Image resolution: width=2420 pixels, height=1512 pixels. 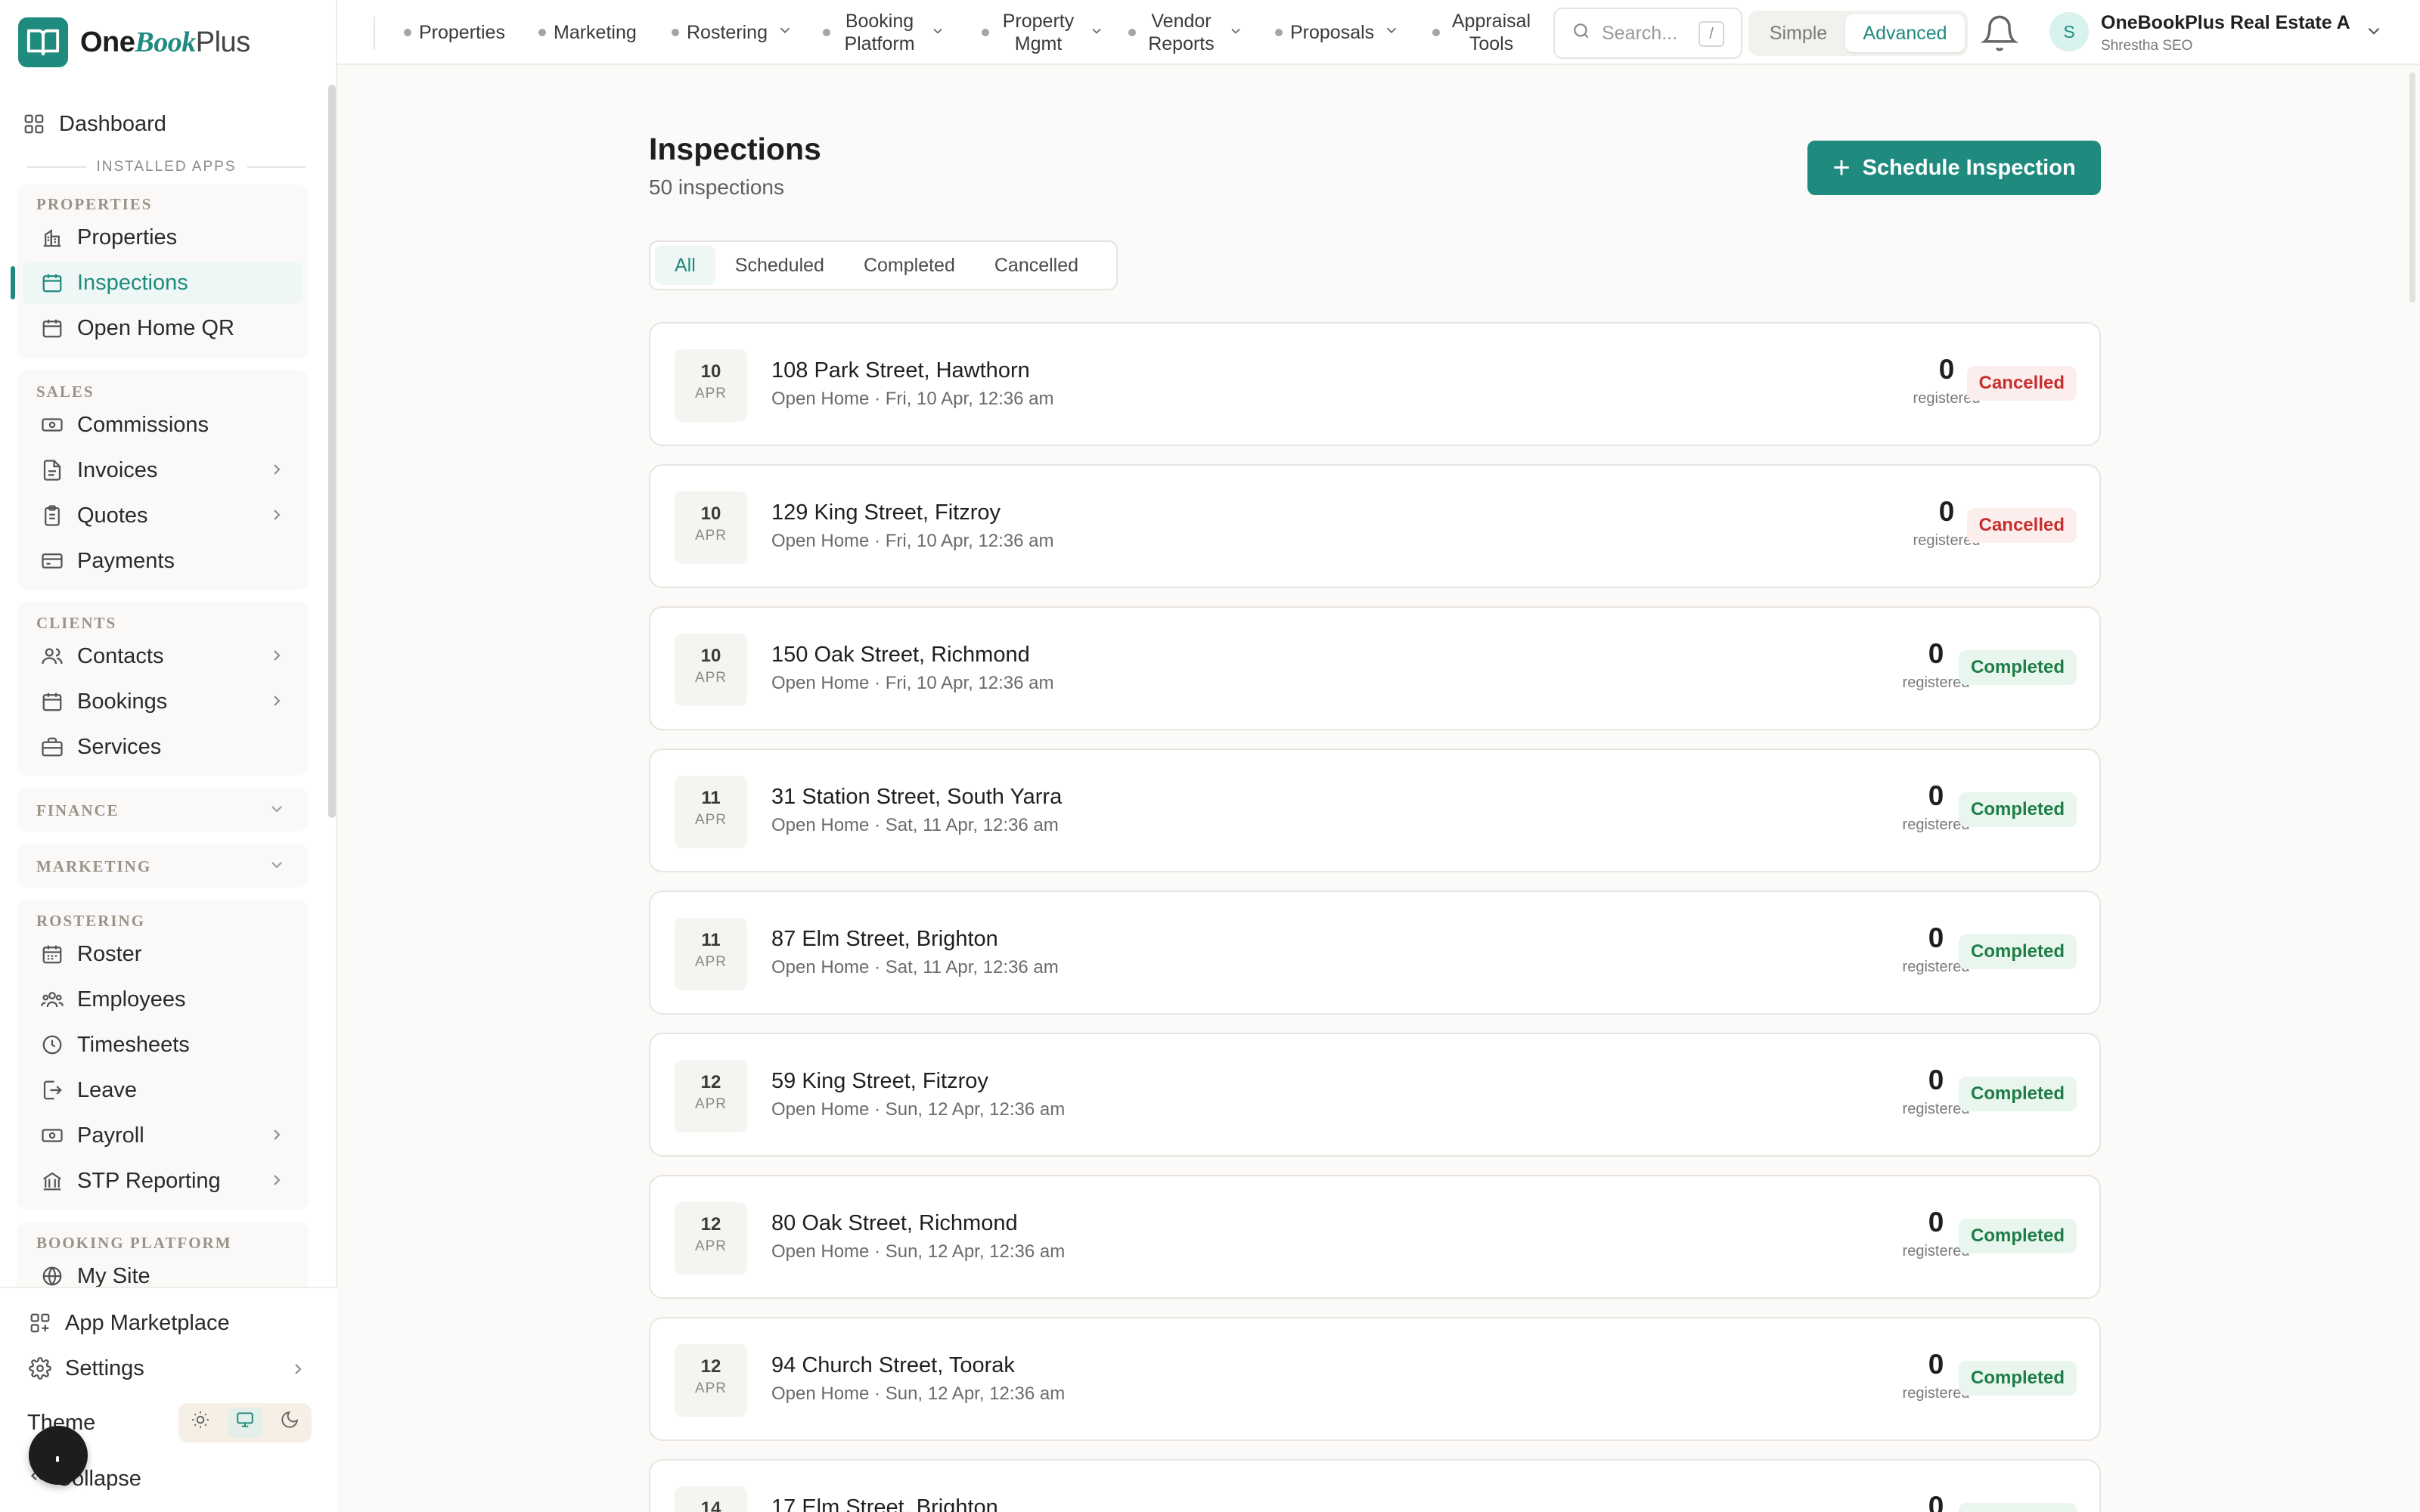 What do you see at coordinates (2021, 383) in the screenshot?
I see `status-badge: Cancelled` at bounding box center [2021, 383].